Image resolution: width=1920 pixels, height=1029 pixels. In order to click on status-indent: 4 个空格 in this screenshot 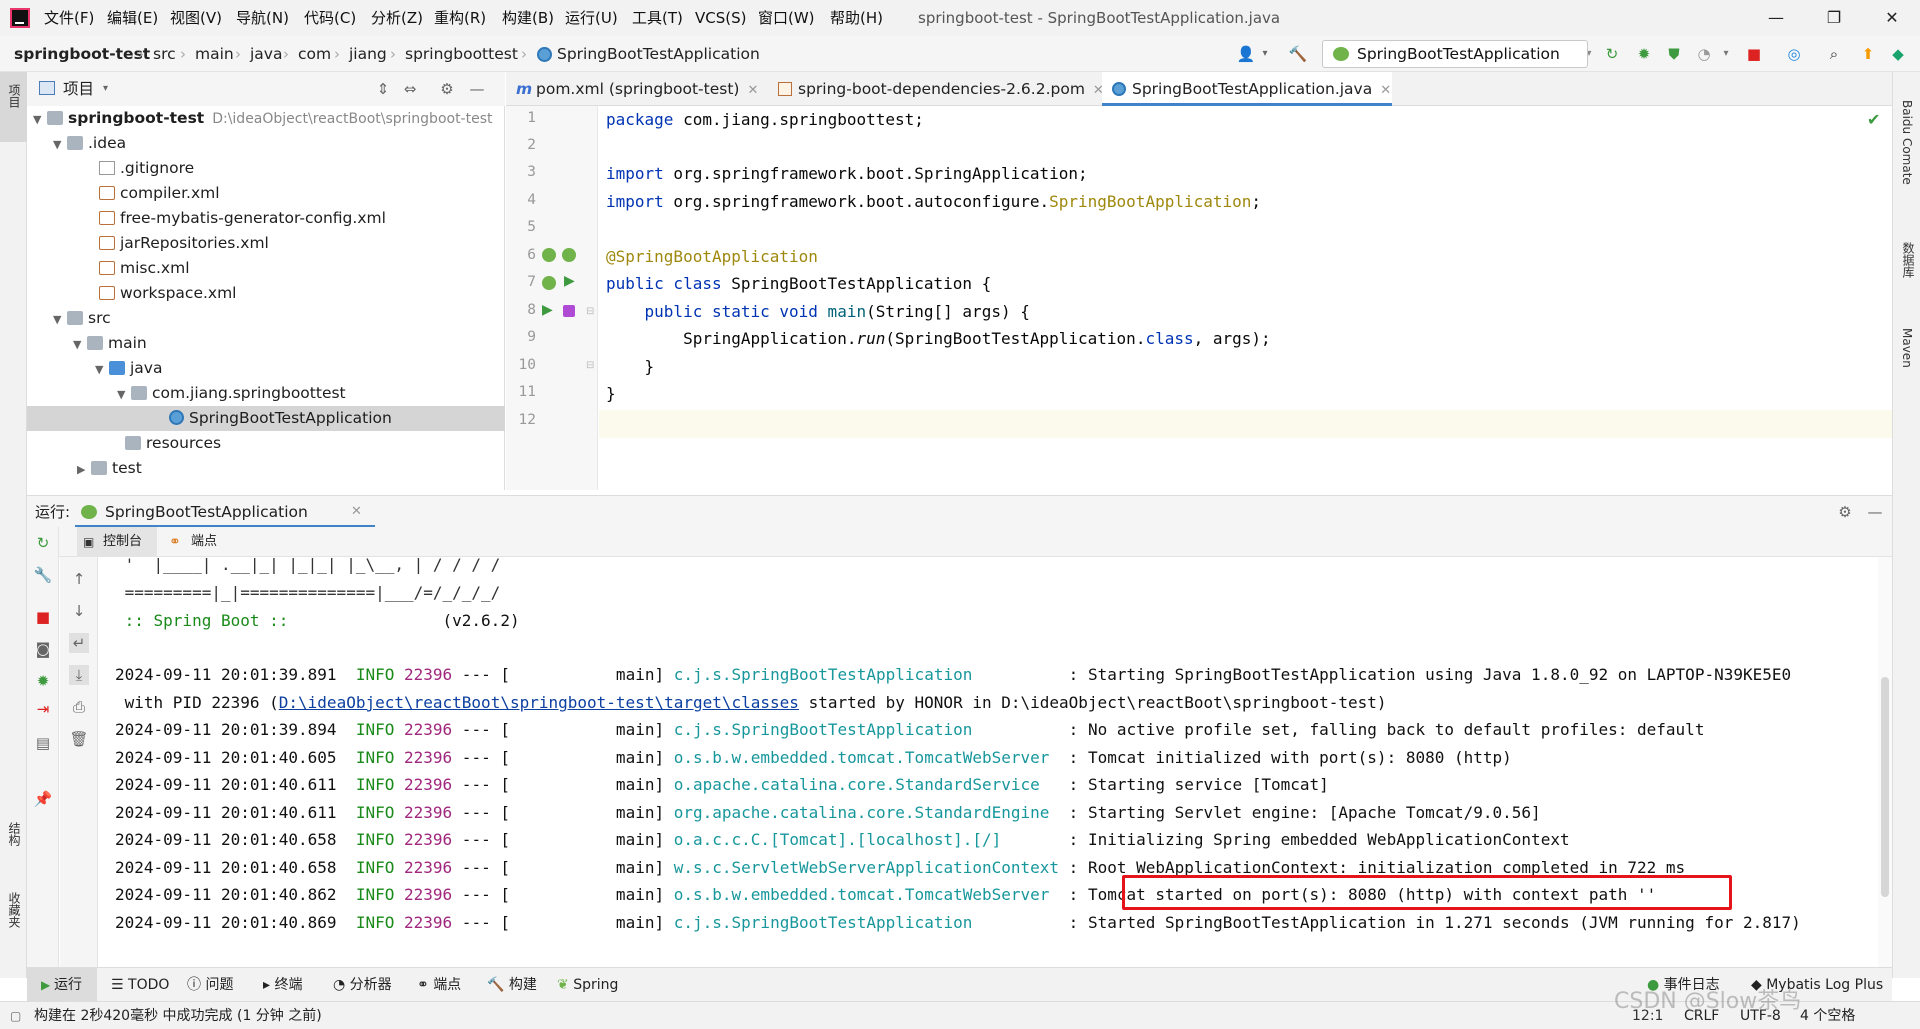, I will do `click(1827, 1015)`.